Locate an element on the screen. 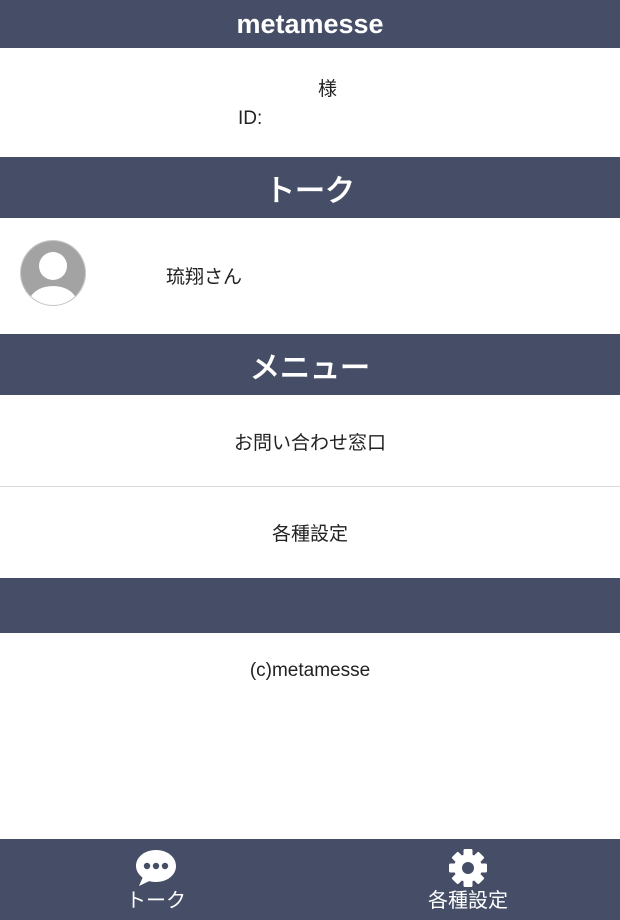  talk-heading: トーク is located at coordinates (310, 191).